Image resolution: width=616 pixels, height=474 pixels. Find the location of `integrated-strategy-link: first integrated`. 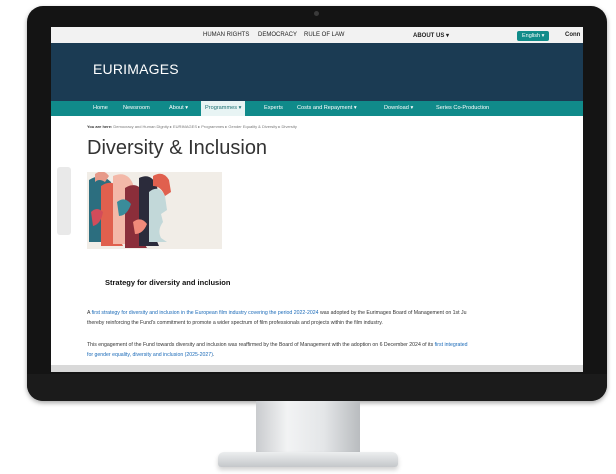

integrated-strategy-link: first integrated is located at coordinates (451, 345).